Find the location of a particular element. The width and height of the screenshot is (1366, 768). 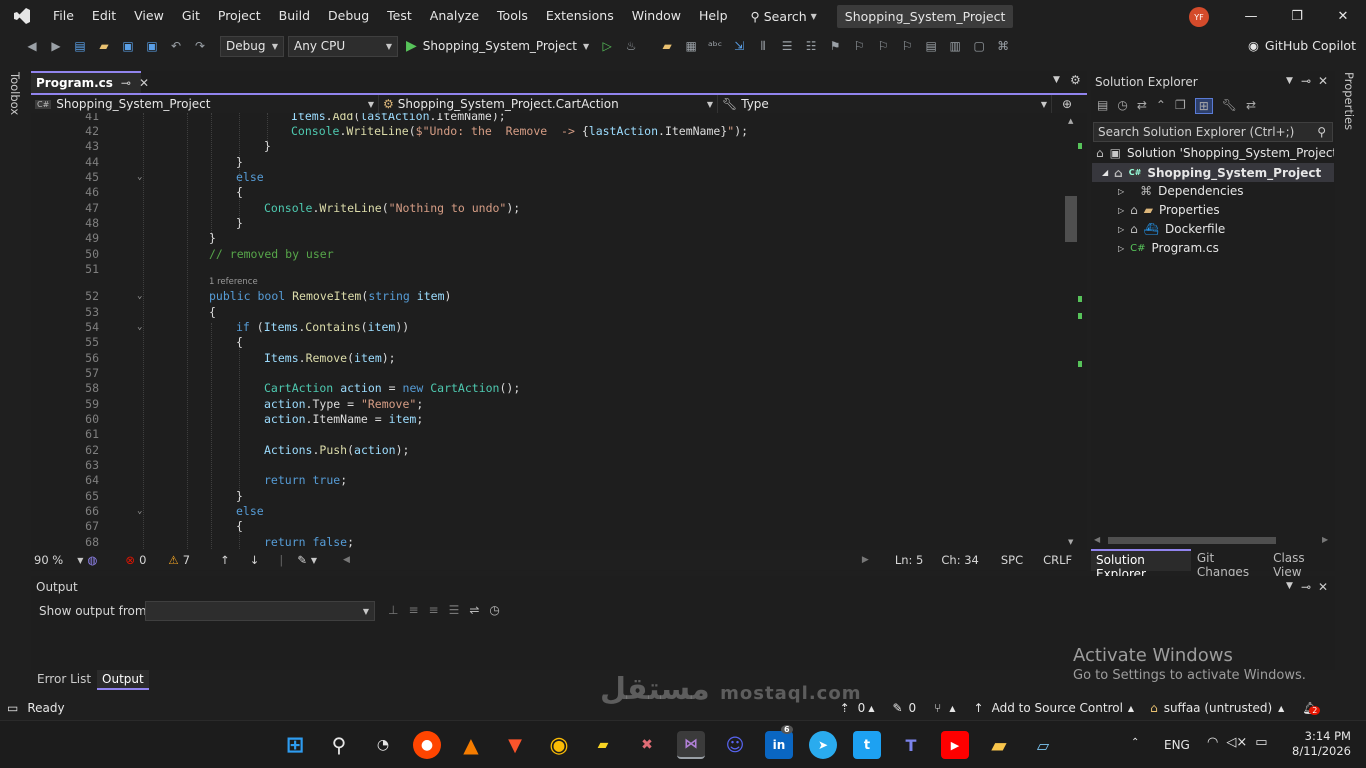

windows-start-icon: ⊞ is located at coordinates (295, 745).